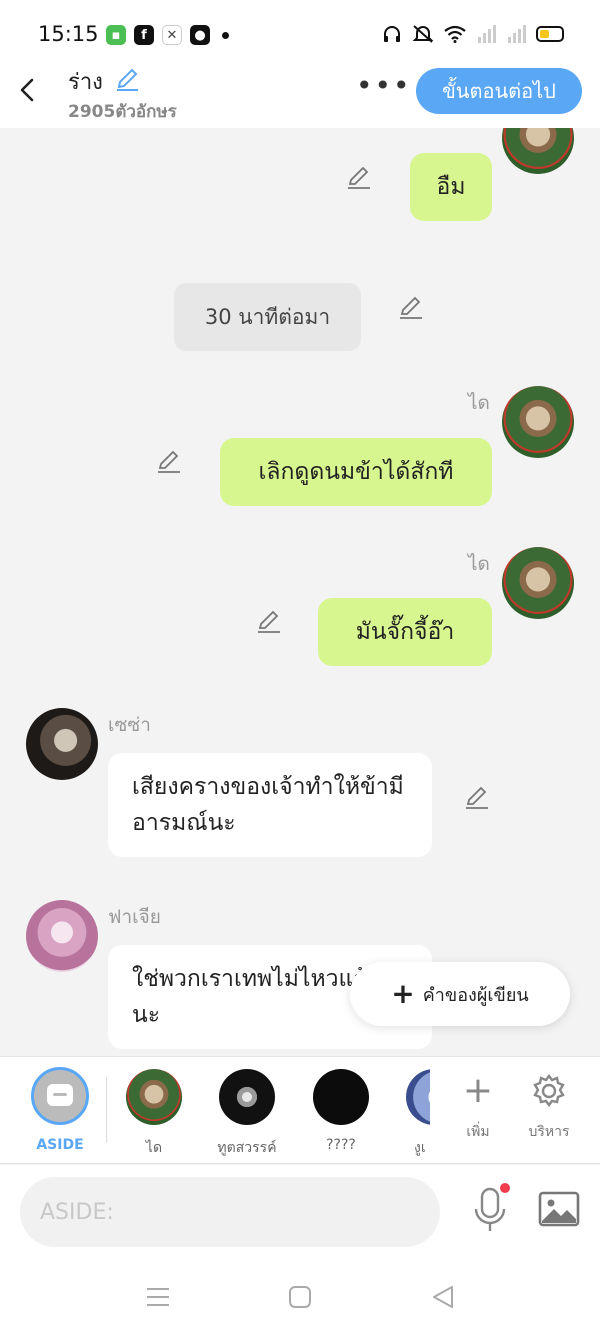 Image resolution: width=600 pixels, height=1333 pixels. Describe the element at coordinates (341, 1145) in the screenshot. I see `character-label: ????` at that location.